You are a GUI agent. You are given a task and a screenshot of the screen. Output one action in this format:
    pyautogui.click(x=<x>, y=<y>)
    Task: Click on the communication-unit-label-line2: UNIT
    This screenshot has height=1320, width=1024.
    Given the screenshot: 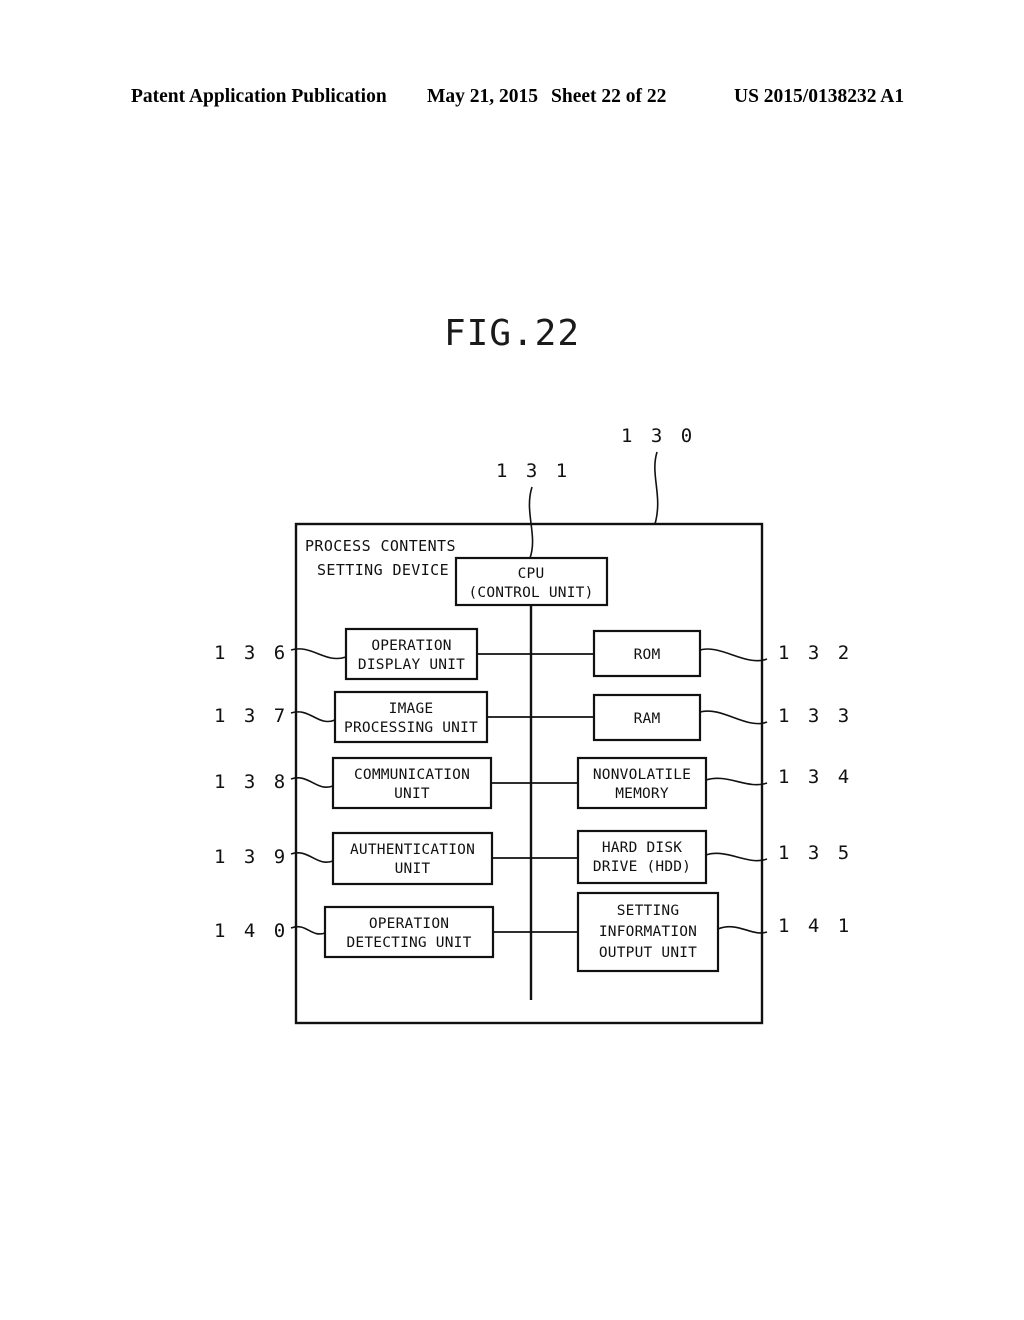 What is the action you would take?
    pyautogui.click(x=412, y=794)
    